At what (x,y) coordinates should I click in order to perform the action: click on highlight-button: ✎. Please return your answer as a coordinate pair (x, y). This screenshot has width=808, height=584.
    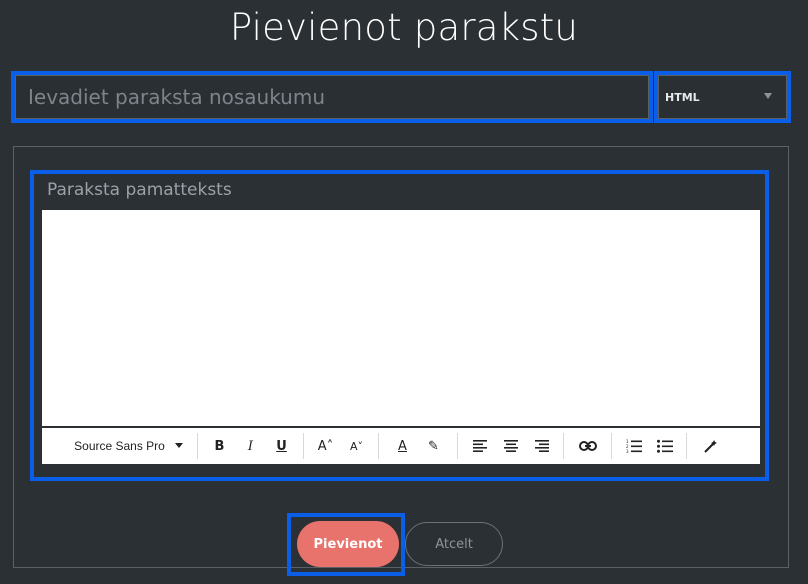
    Looking at the image, I should click on (433, 446).